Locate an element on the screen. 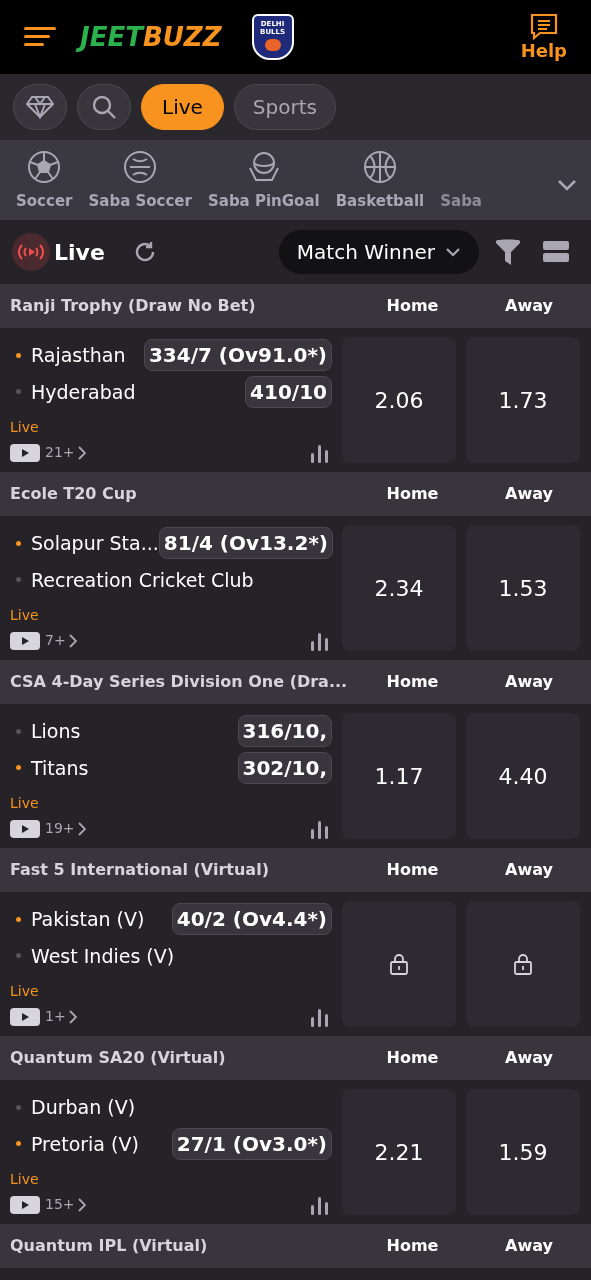 The height and width of the screenshot is (1280, 591). team-name: West Indies (V) is located at coordinates (103, 956).